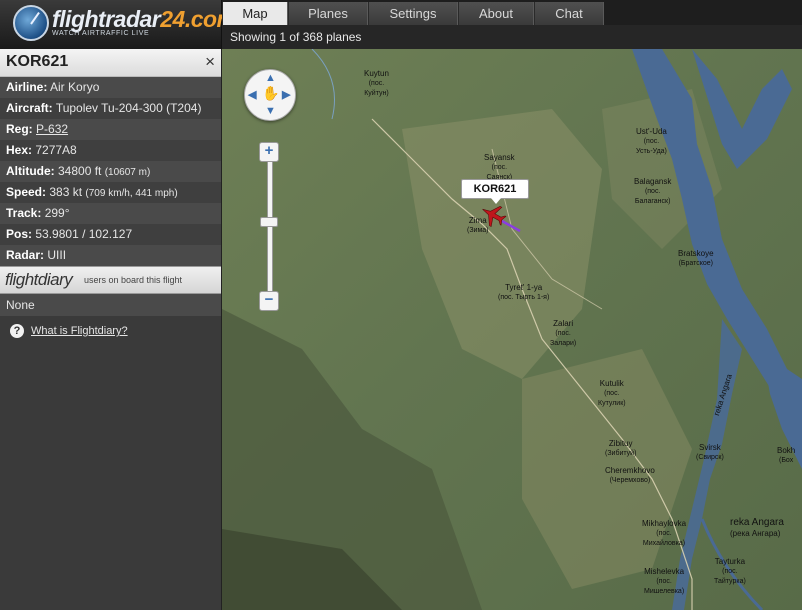  I want to click on tab-planes: Planes, so click(328, 13).